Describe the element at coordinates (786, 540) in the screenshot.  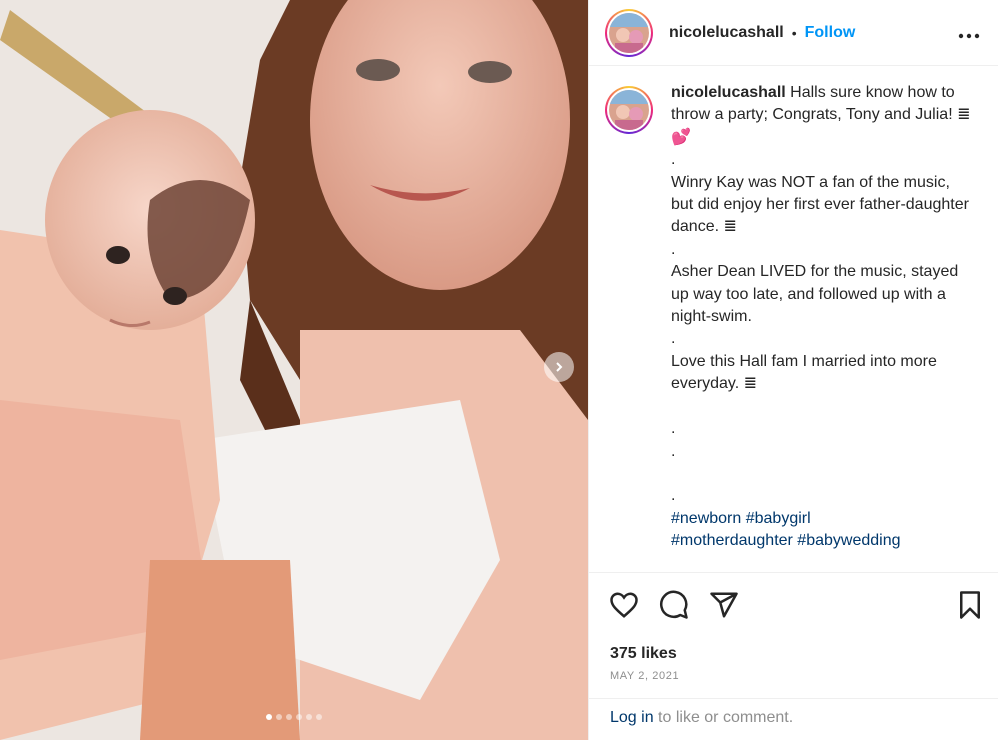
I see `hashtag-line-2: #motherdaughter #babywedding` at that location.